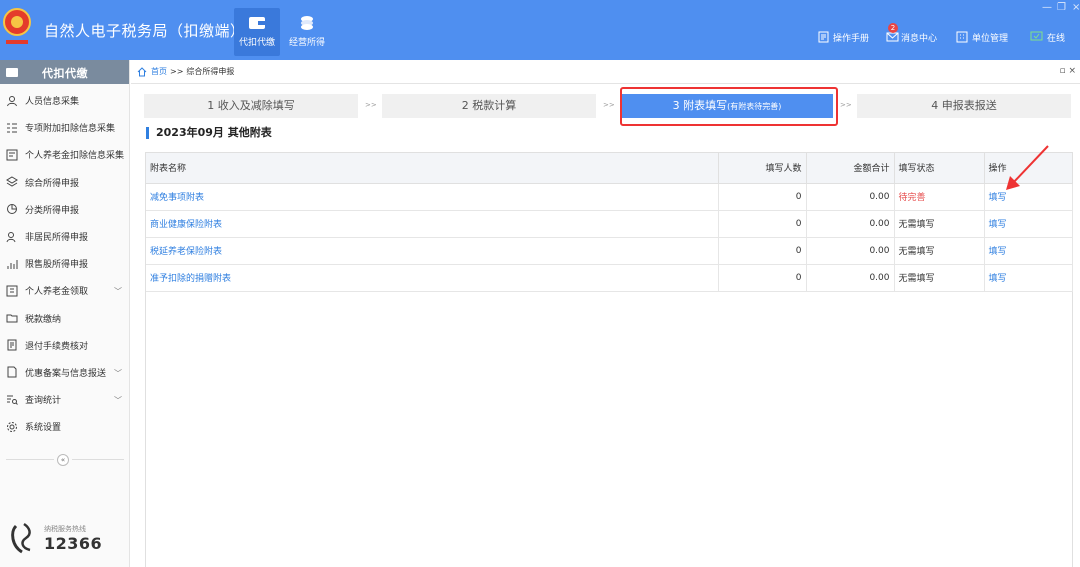 This screenshot has width=1080, height=567. Describe the element at coordinates (609, 197) in the screenshot. I see `table-row: 减免事项附表 0 0.00 待完善 填写` at that location.